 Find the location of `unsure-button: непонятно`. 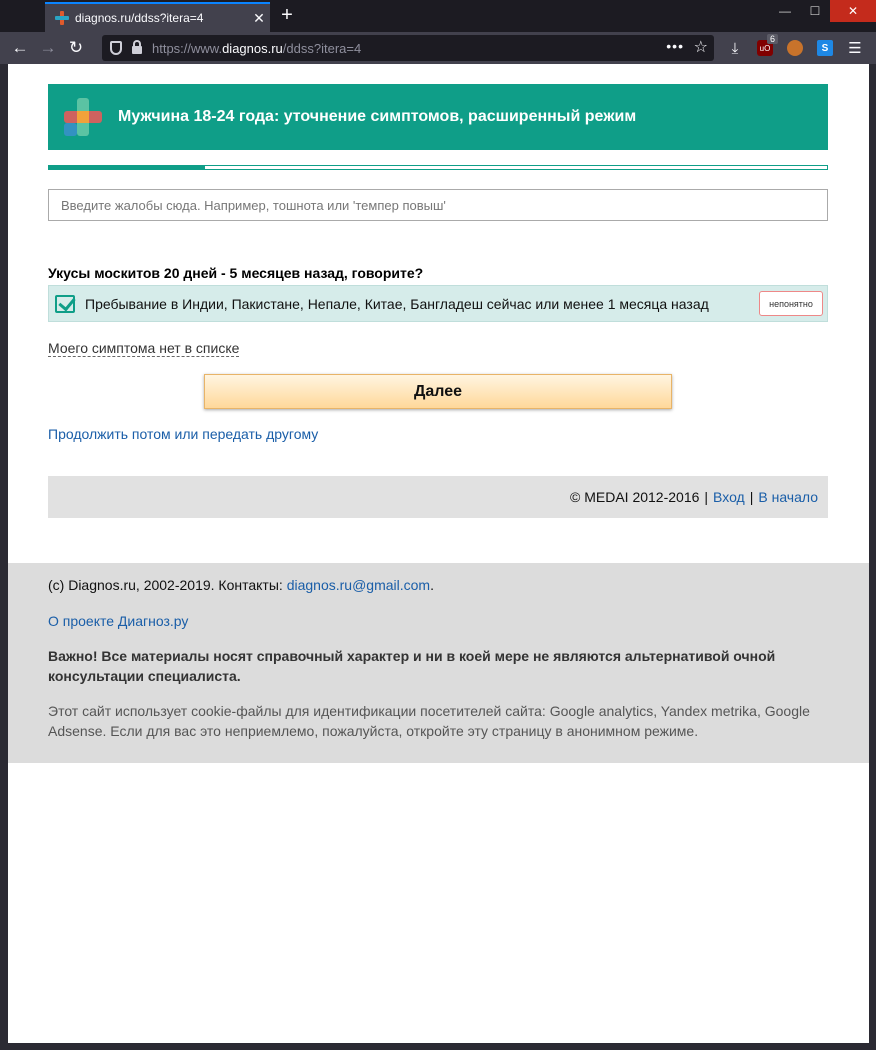

unsure-button: непонятно is located at coordinates (791, 303).